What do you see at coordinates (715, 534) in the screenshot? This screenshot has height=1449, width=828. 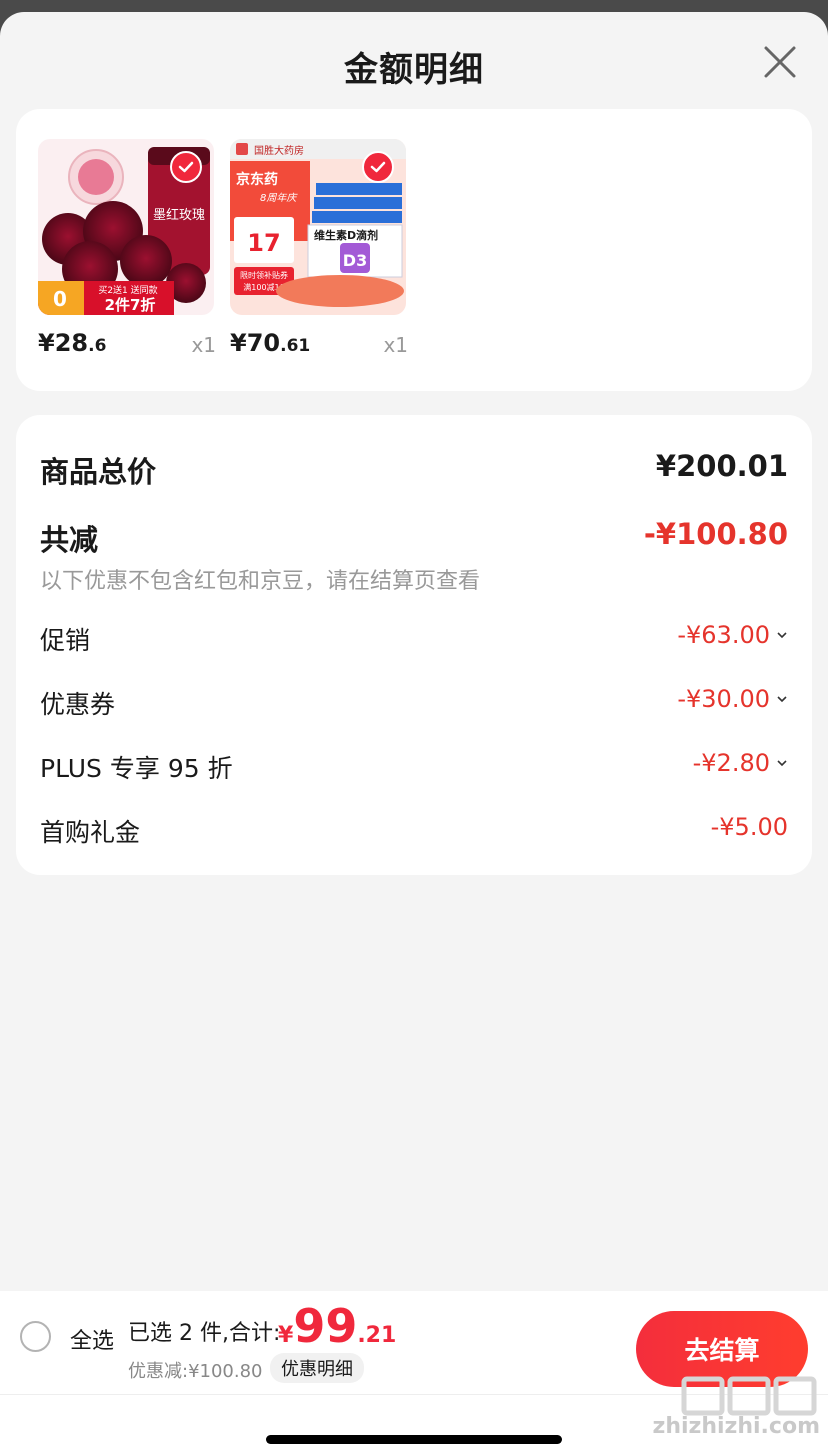 I see `total-reduce-value: -¥100.80` at bounding box center [715, 534].